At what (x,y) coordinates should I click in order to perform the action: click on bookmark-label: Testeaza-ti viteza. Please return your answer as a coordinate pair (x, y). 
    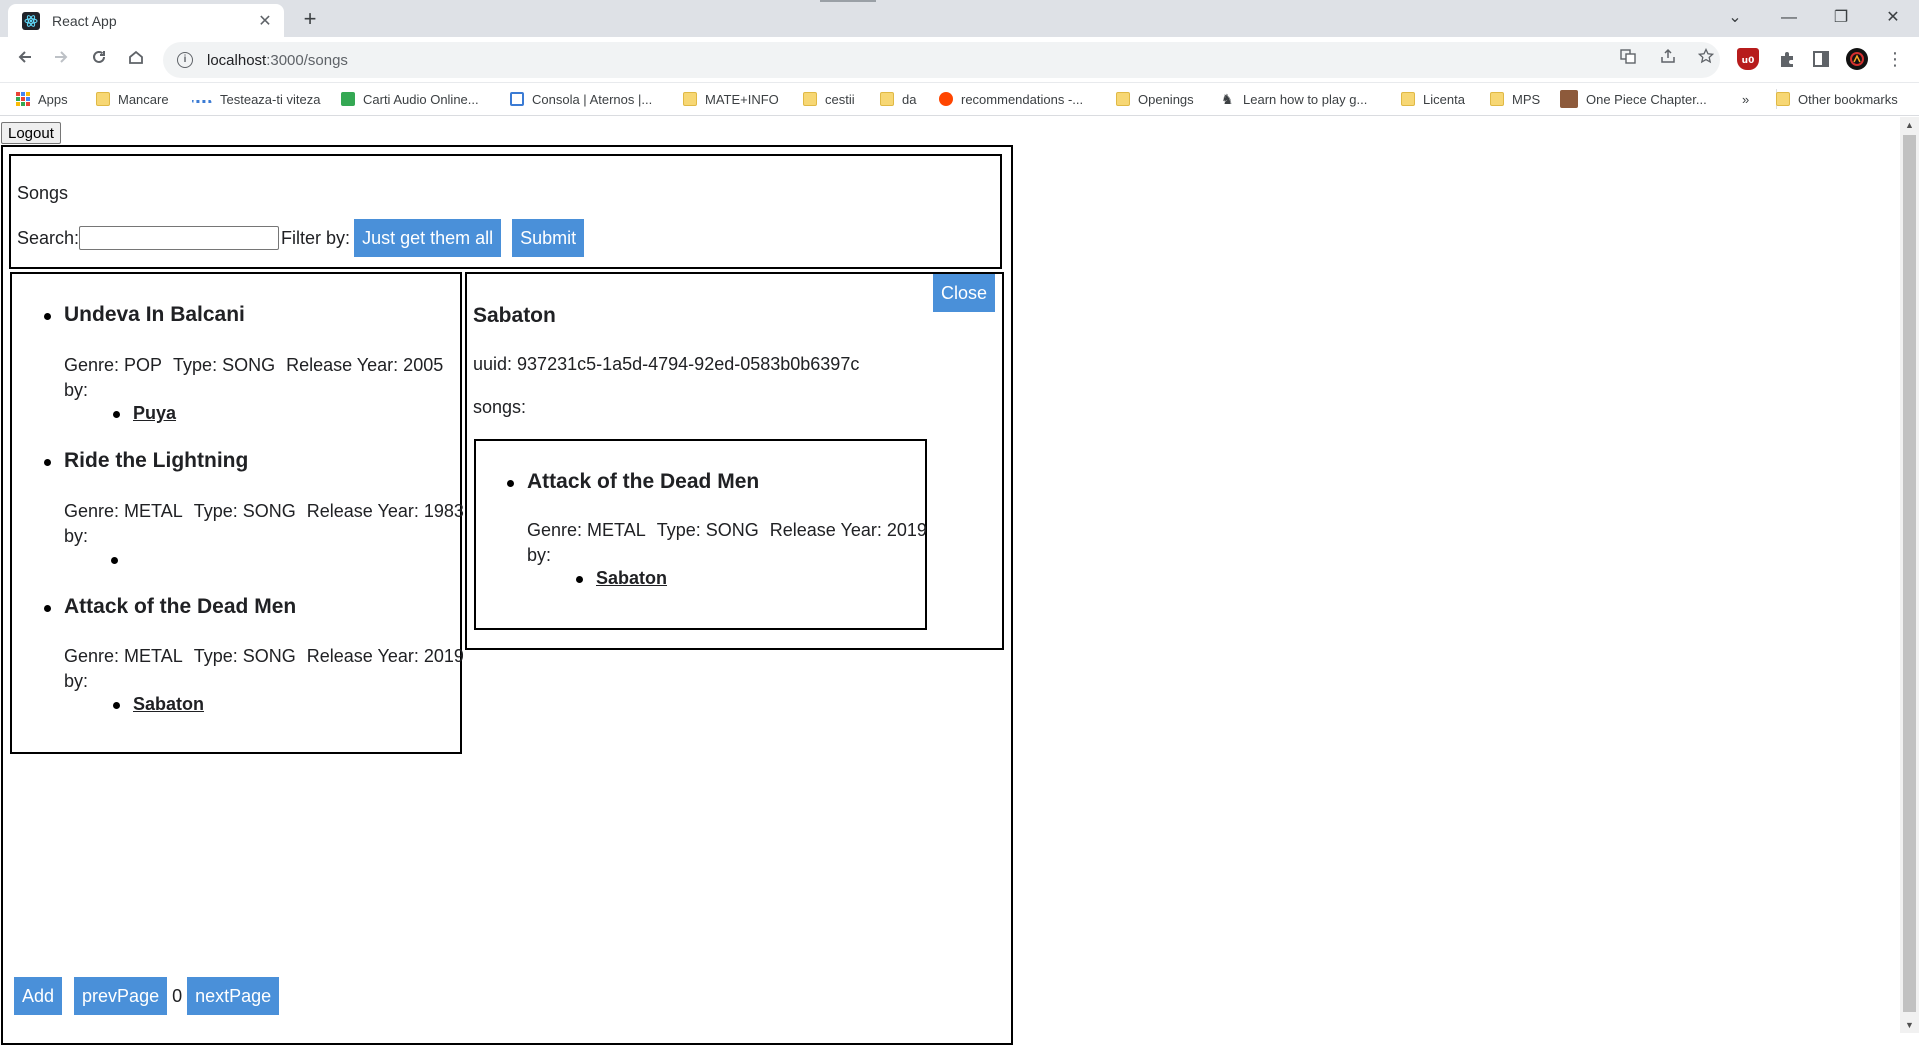
    Looking at the image, I should click on (270, 99).